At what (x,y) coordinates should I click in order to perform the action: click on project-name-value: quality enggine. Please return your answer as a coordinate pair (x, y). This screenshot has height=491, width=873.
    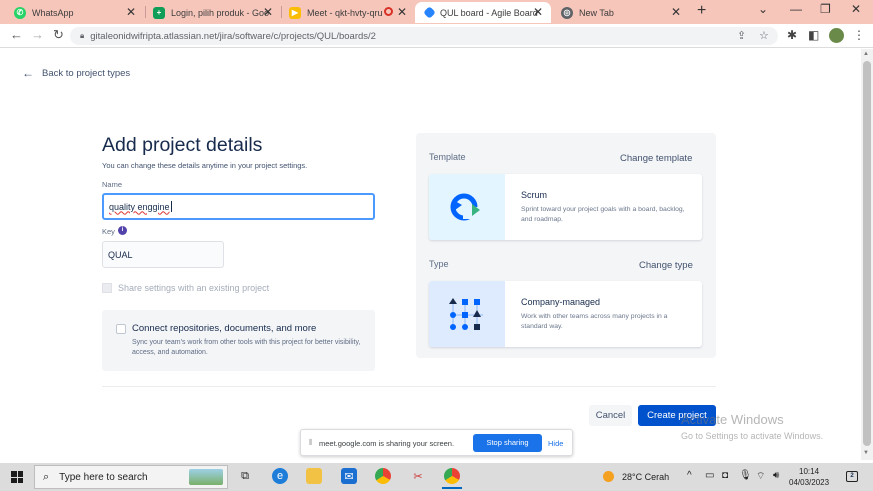
    Looking at the image, I should click on (139, 206).